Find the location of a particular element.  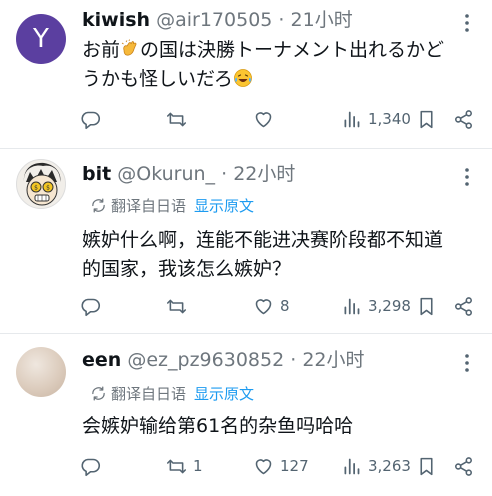

tweet-text: お前 の国は決勝トーナメント出れるかど うかも怪しいだろ is located at coordinates (279, 65).